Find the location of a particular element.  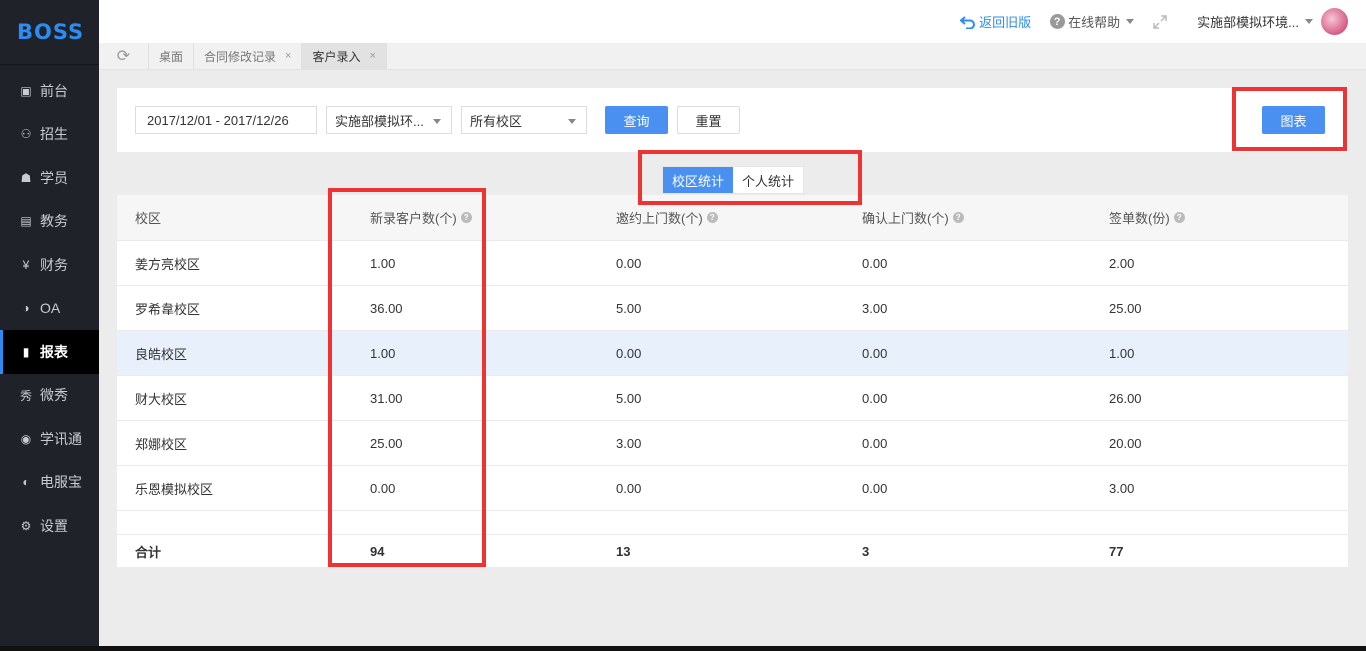

cell-col-3: 确认上门数(个)? is located at coordinates (913, 217).